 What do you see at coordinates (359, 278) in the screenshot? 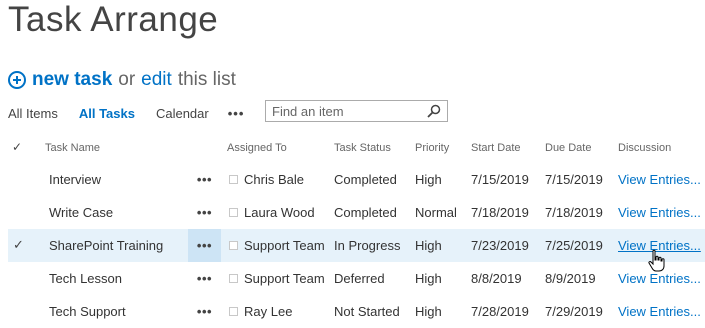
I see `task-status: Deferred` at bounding box center [359, 278].